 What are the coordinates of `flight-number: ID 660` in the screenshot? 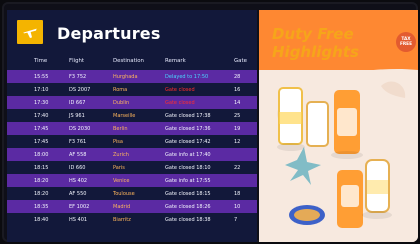 It's located at (77, 168).